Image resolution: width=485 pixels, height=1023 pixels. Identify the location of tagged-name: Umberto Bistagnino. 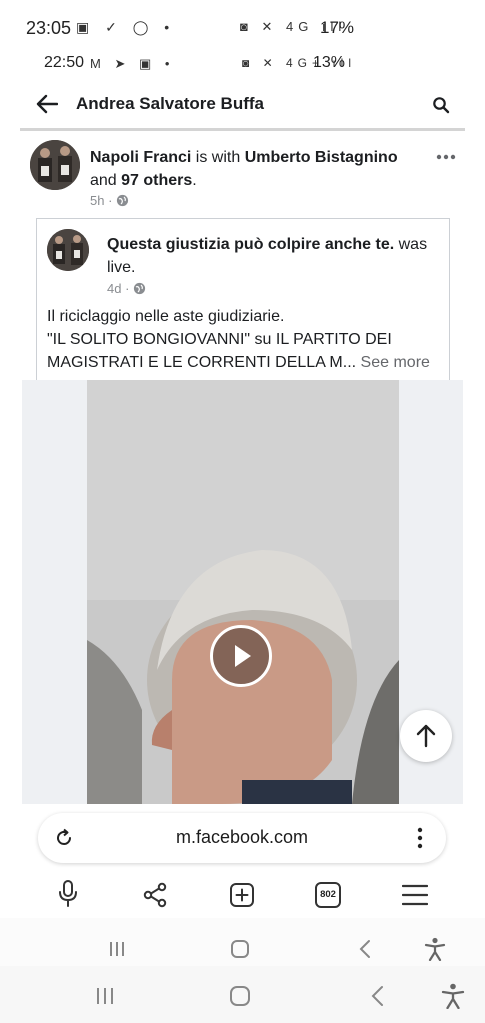
(321, 157).